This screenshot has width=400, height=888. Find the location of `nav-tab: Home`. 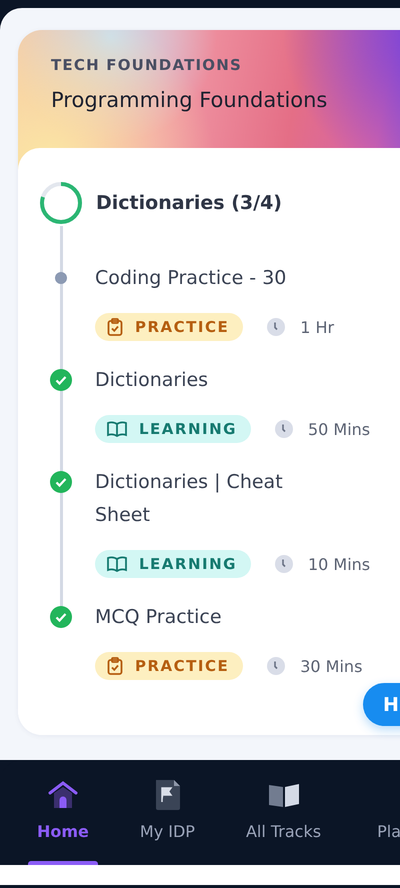

nav-tab: Home is located at coordinates (63, 812).